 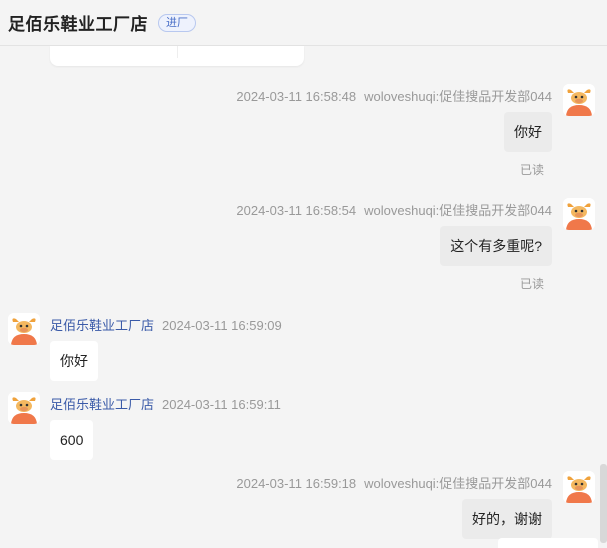 I want to click on next-card-fragment, so click(x=548, y=543).